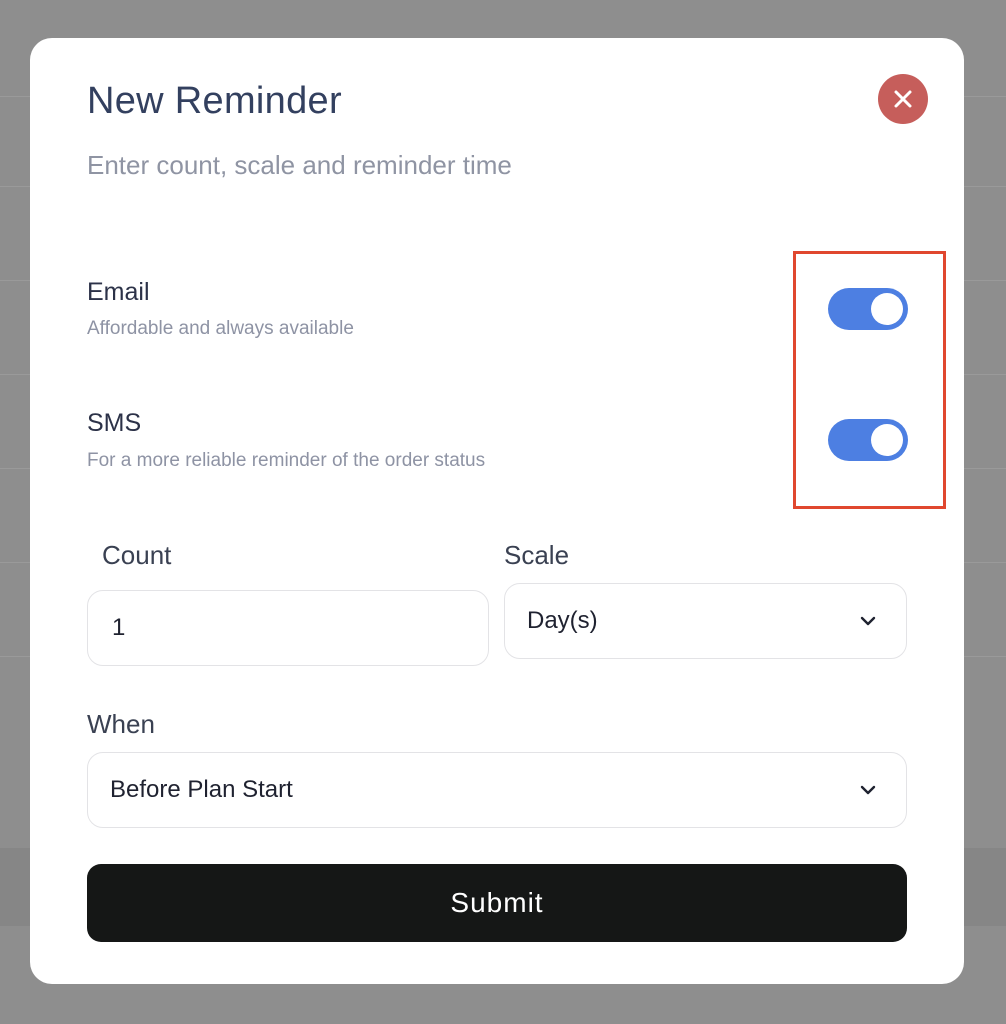 This screenshot has width=1006, height=1024. What do you see at coordinates (220, 328) in the screenshot?
I see `email-option-description: Affordable and always available` at bounding box center [220, 328].